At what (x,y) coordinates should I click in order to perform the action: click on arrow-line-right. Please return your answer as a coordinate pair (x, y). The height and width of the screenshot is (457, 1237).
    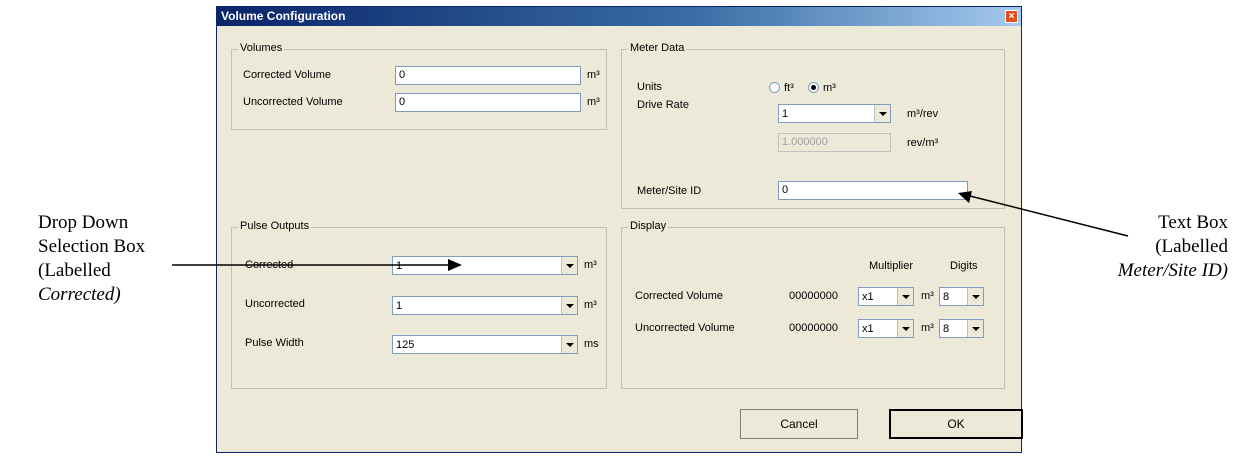
    Looking at the image, I should click on (1049, 216).